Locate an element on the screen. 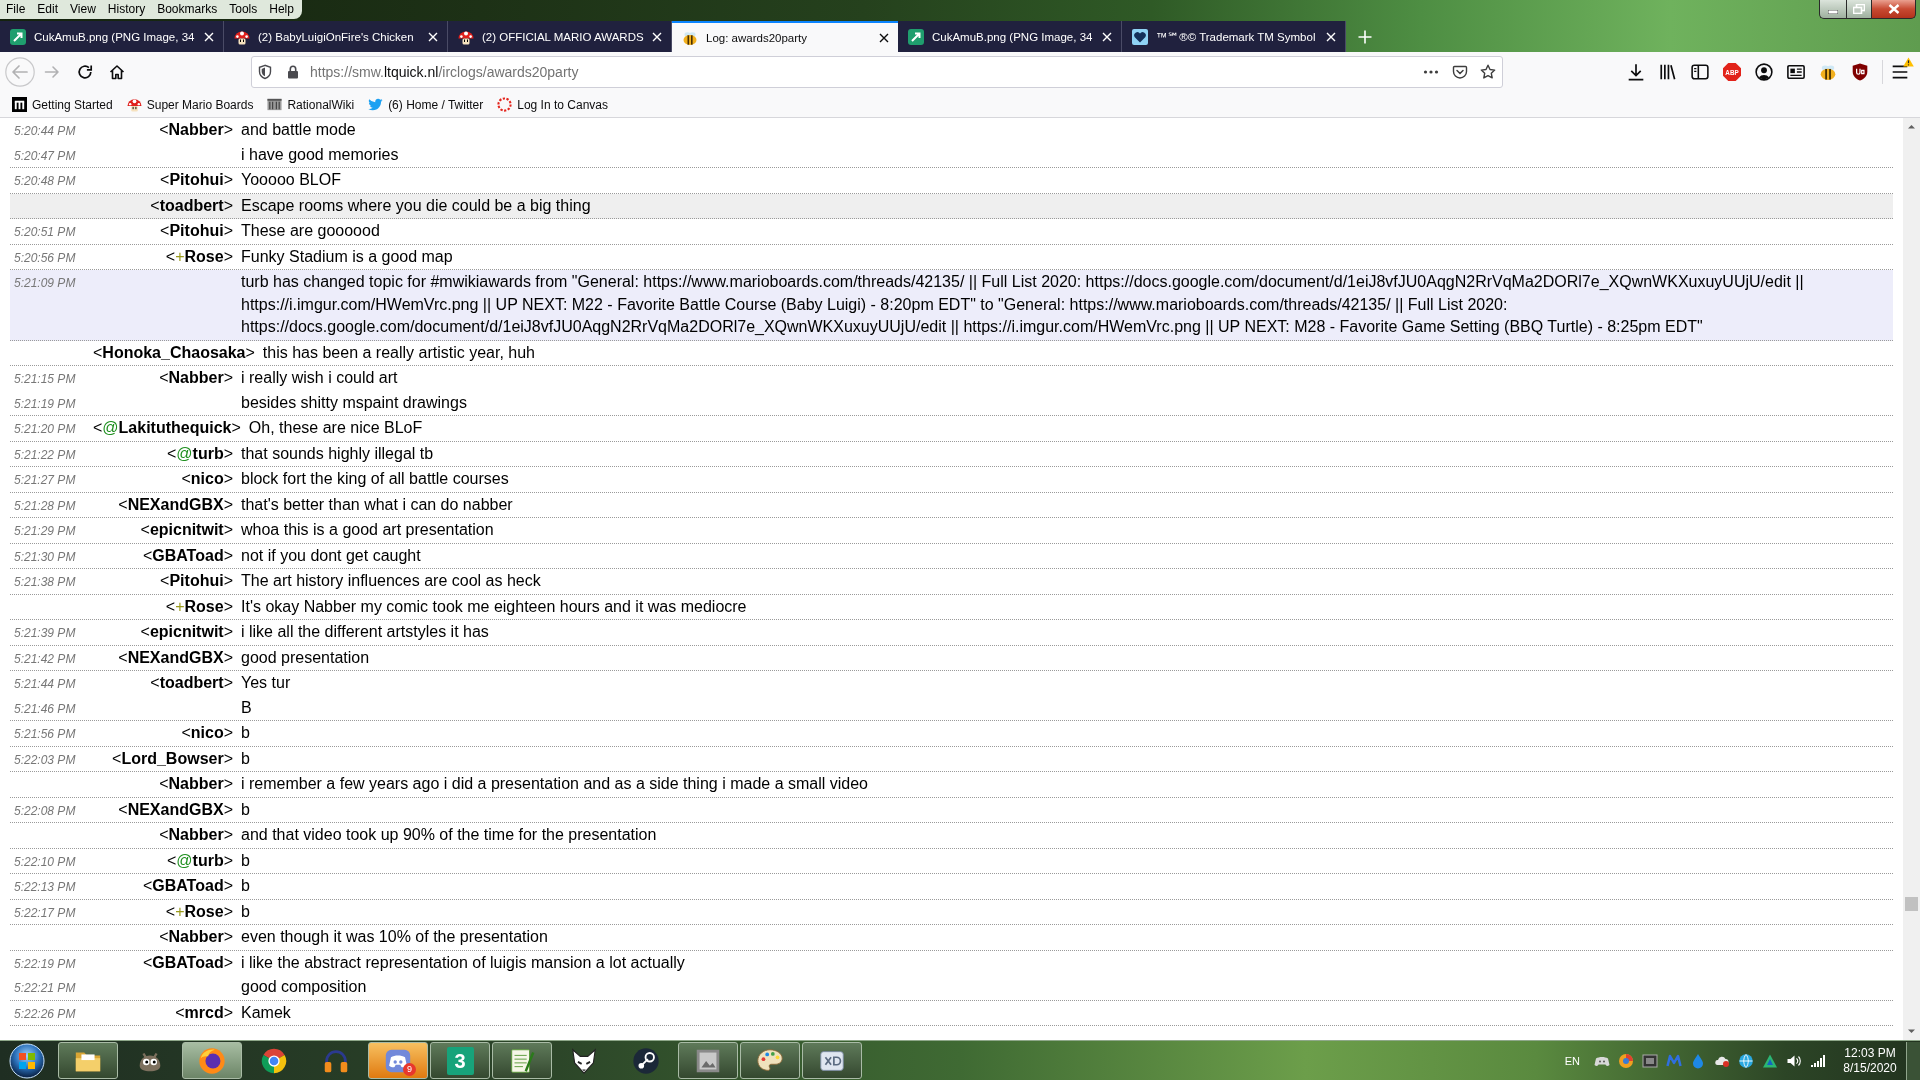 The height and width of the screenshot is (1080, 1920). reload-icon is located at coordinates (85, 72).